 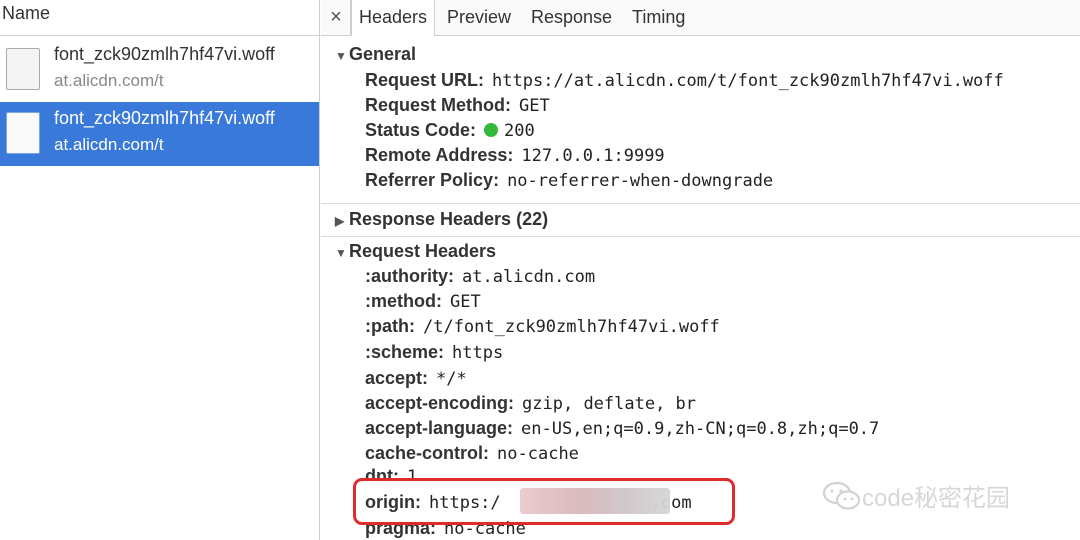 What do you see at coordinates (393, 18) in the screenshot?
I see `tab-headers: Headers` at bounding box center [393, 18].